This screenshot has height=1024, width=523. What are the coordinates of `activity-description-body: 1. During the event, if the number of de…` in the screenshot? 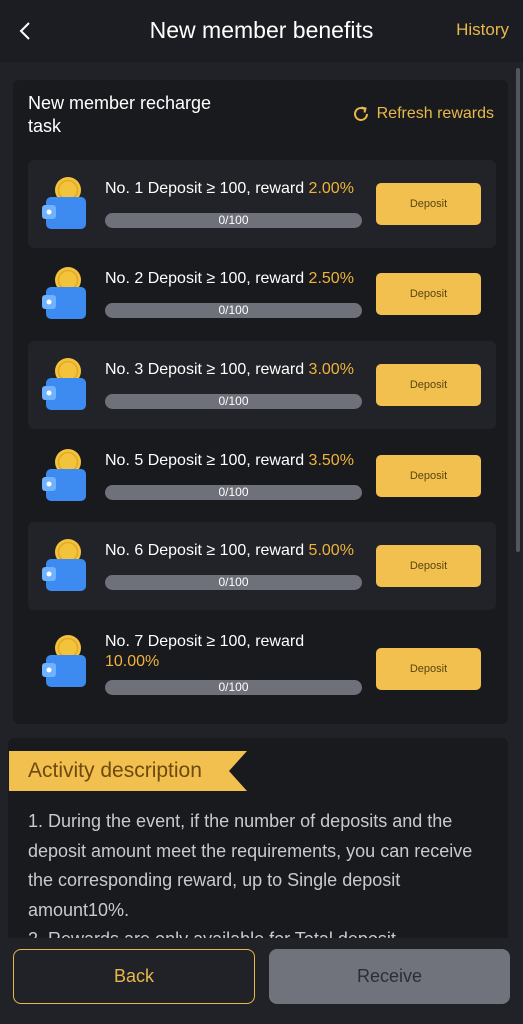 It's located at (250, 865).